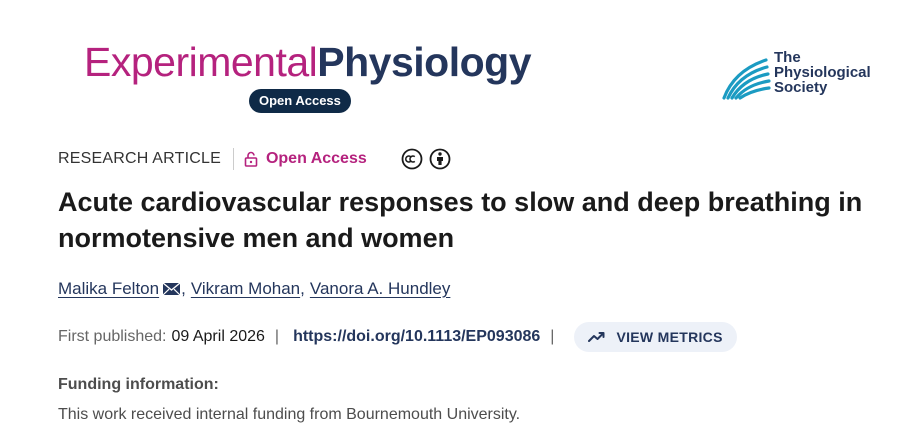 The image size is (922, 438). I want to click on license-icons, so click(426, 159).